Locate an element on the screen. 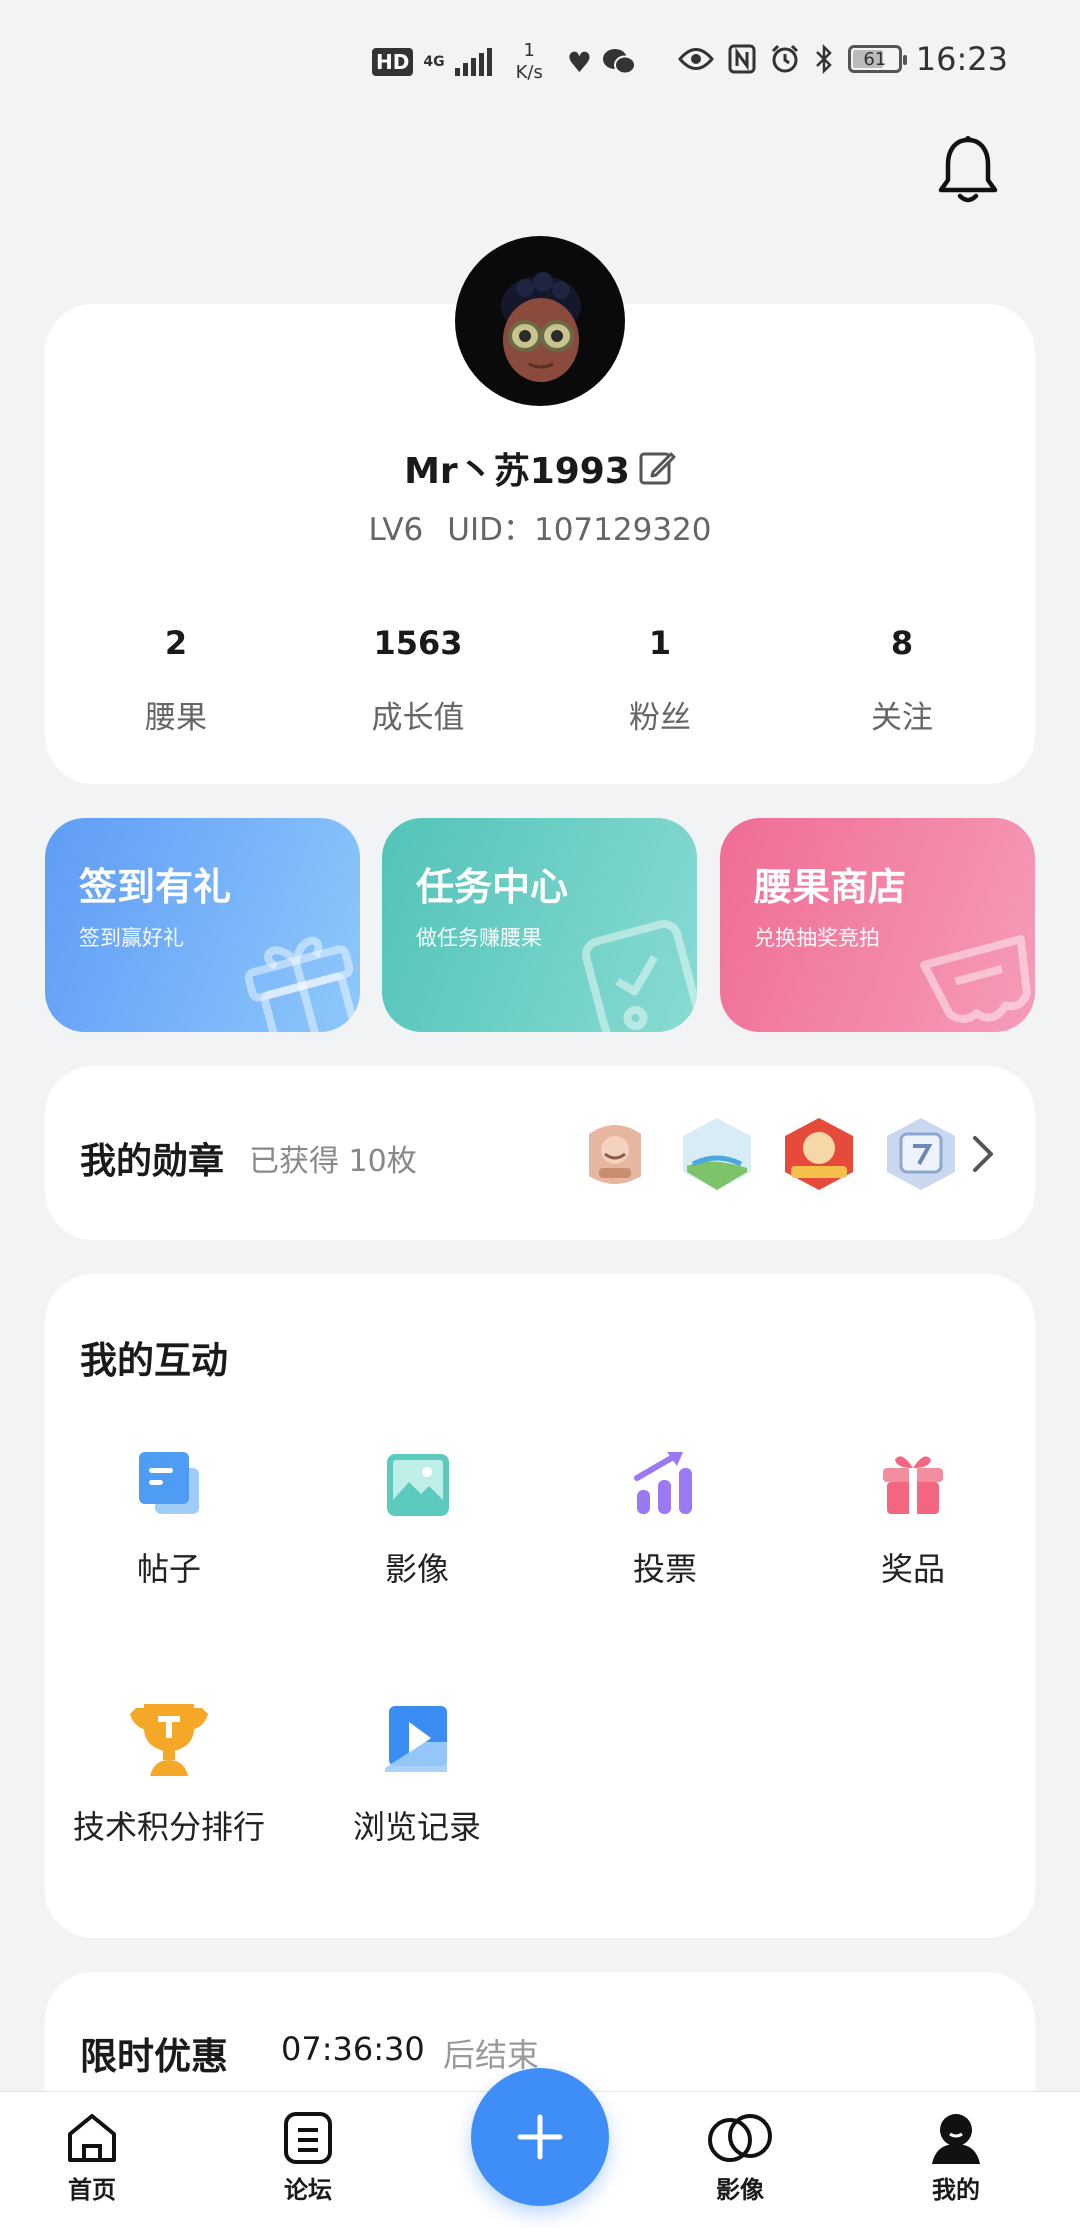 This screenshot has height=2228, width=1080. gift-outline-icon is located at coordinates (301, 984).